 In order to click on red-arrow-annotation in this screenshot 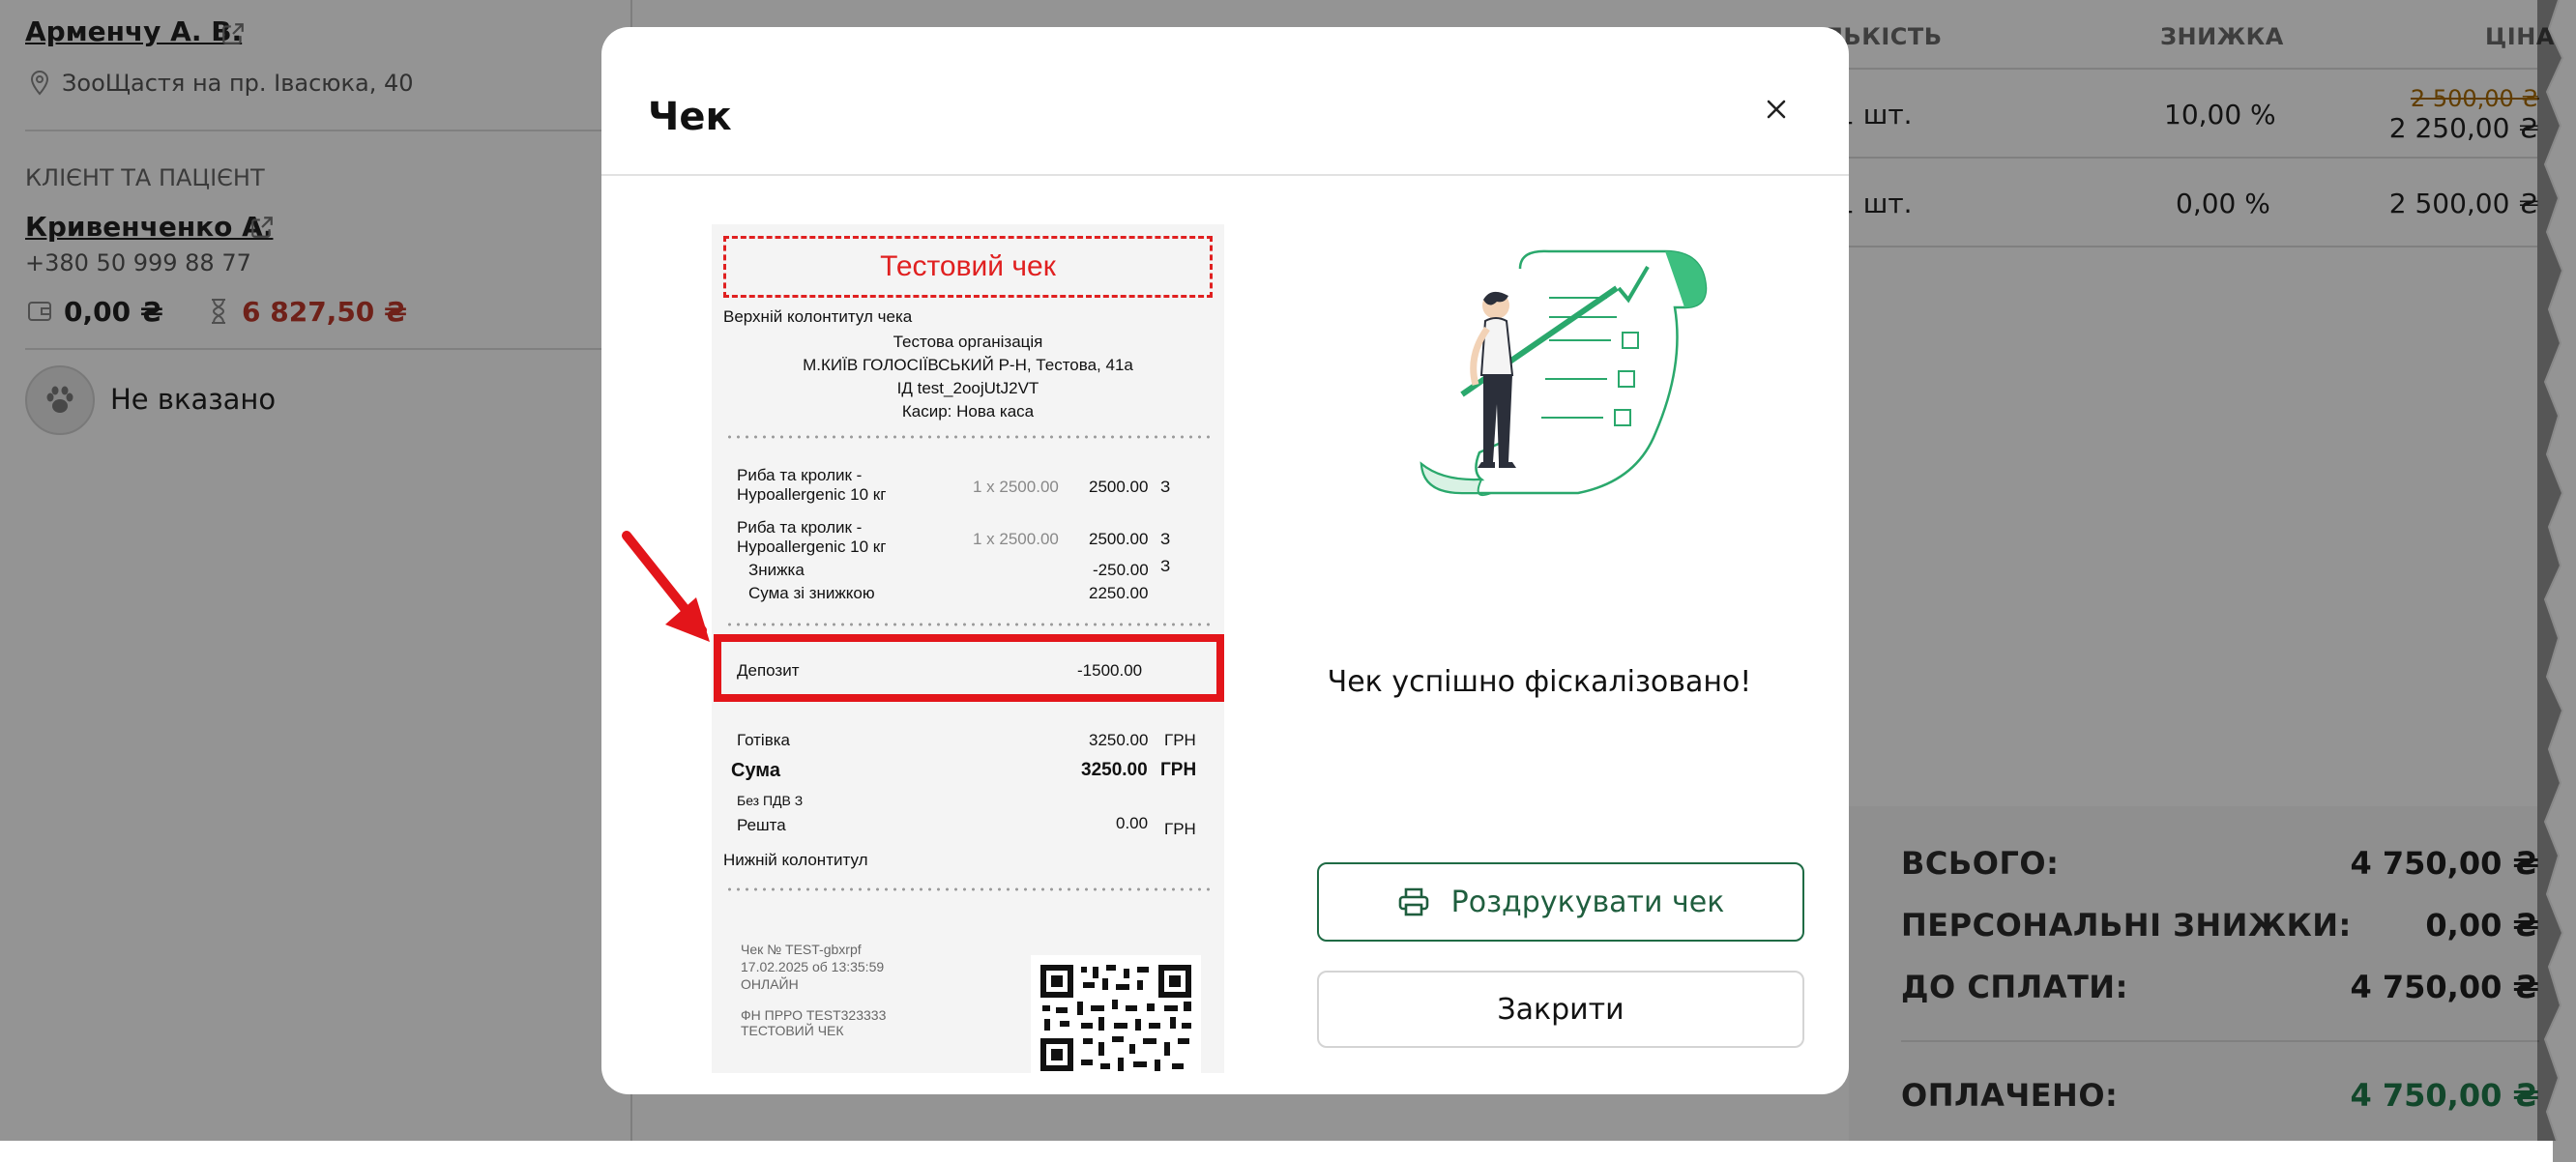, I will do `click(666, 586)`.